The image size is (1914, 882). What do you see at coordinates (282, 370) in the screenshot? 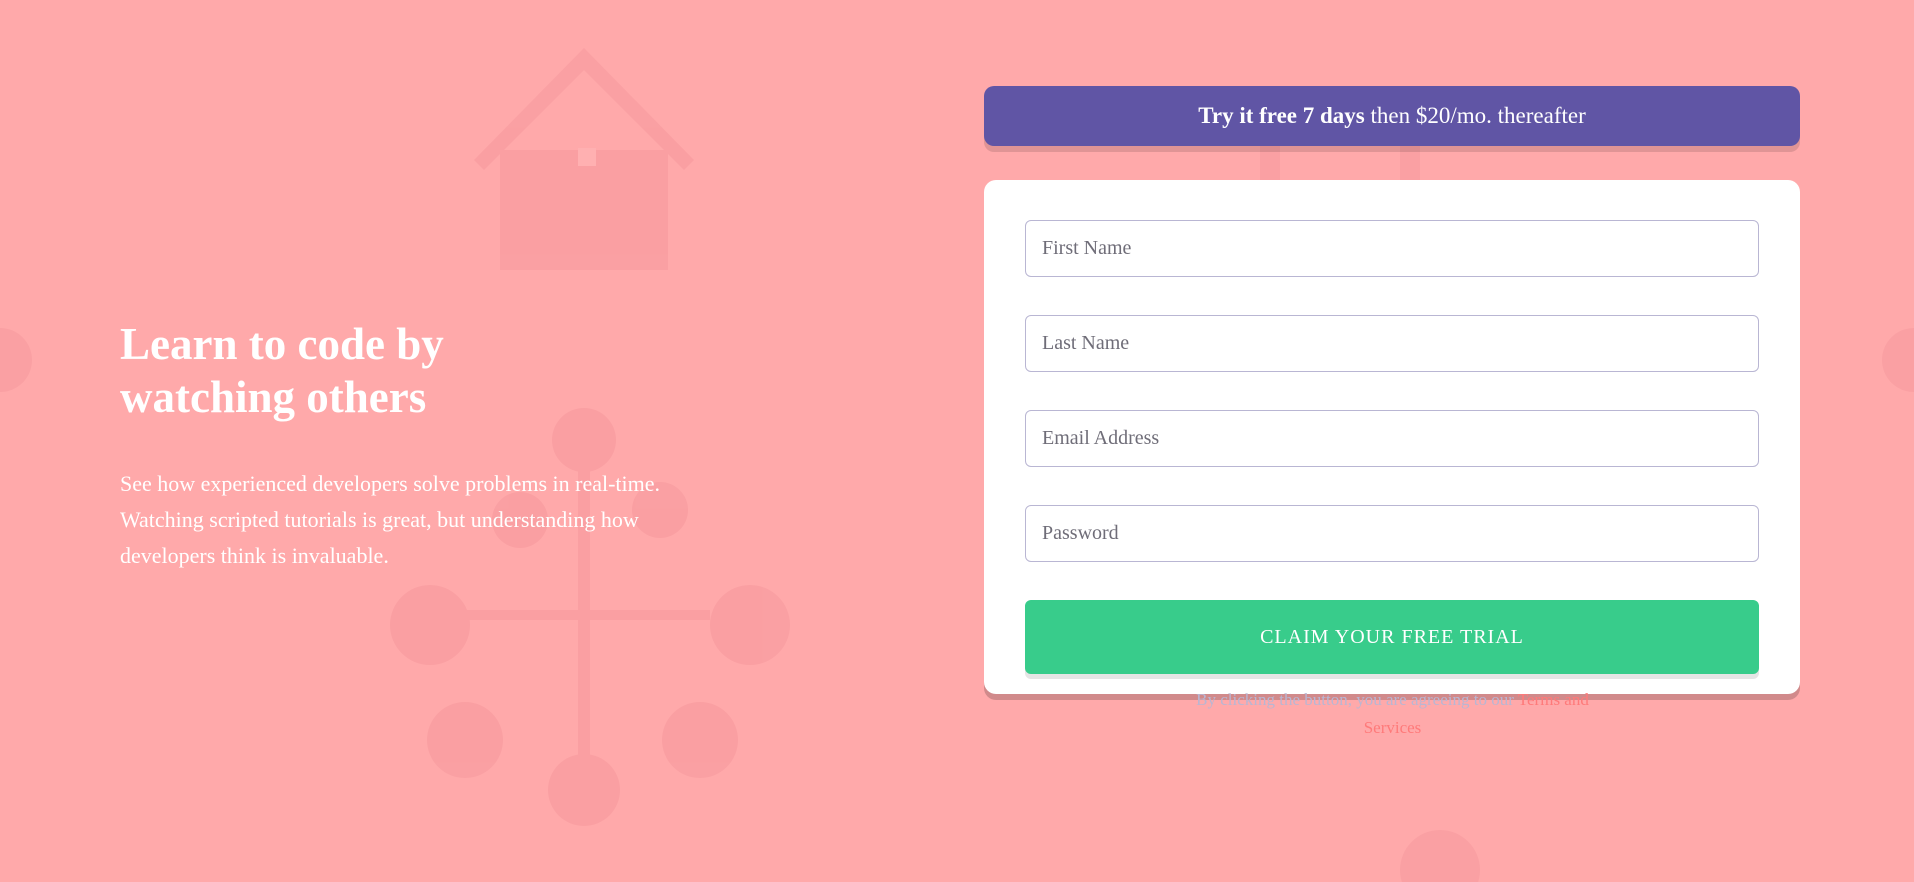
I see `hero-headline: Learn to code by watching others` at bounding box center [282, 370].